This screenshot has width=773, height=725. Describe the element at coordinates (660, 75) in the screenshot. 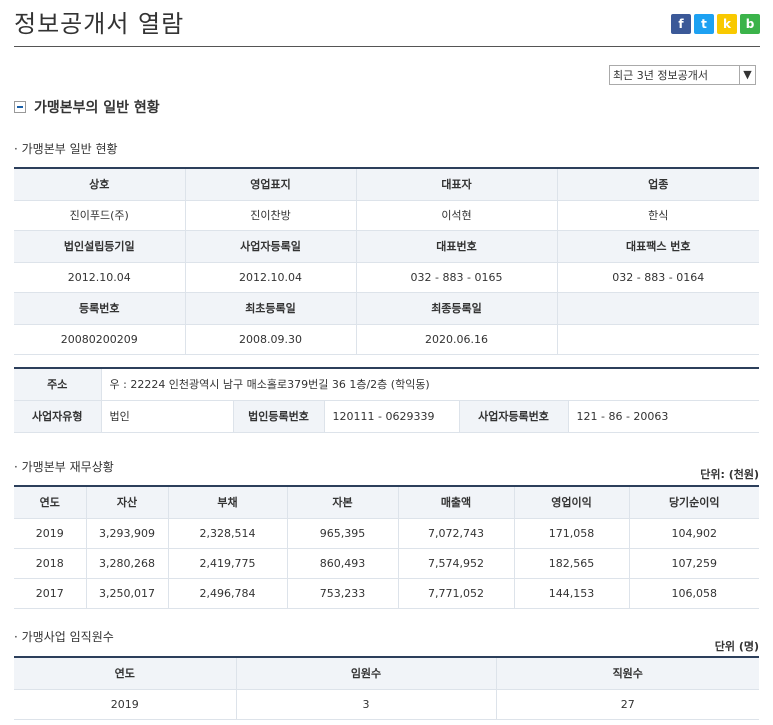

I see `year-select-value: 최근 3년 정보공개서` at that location.